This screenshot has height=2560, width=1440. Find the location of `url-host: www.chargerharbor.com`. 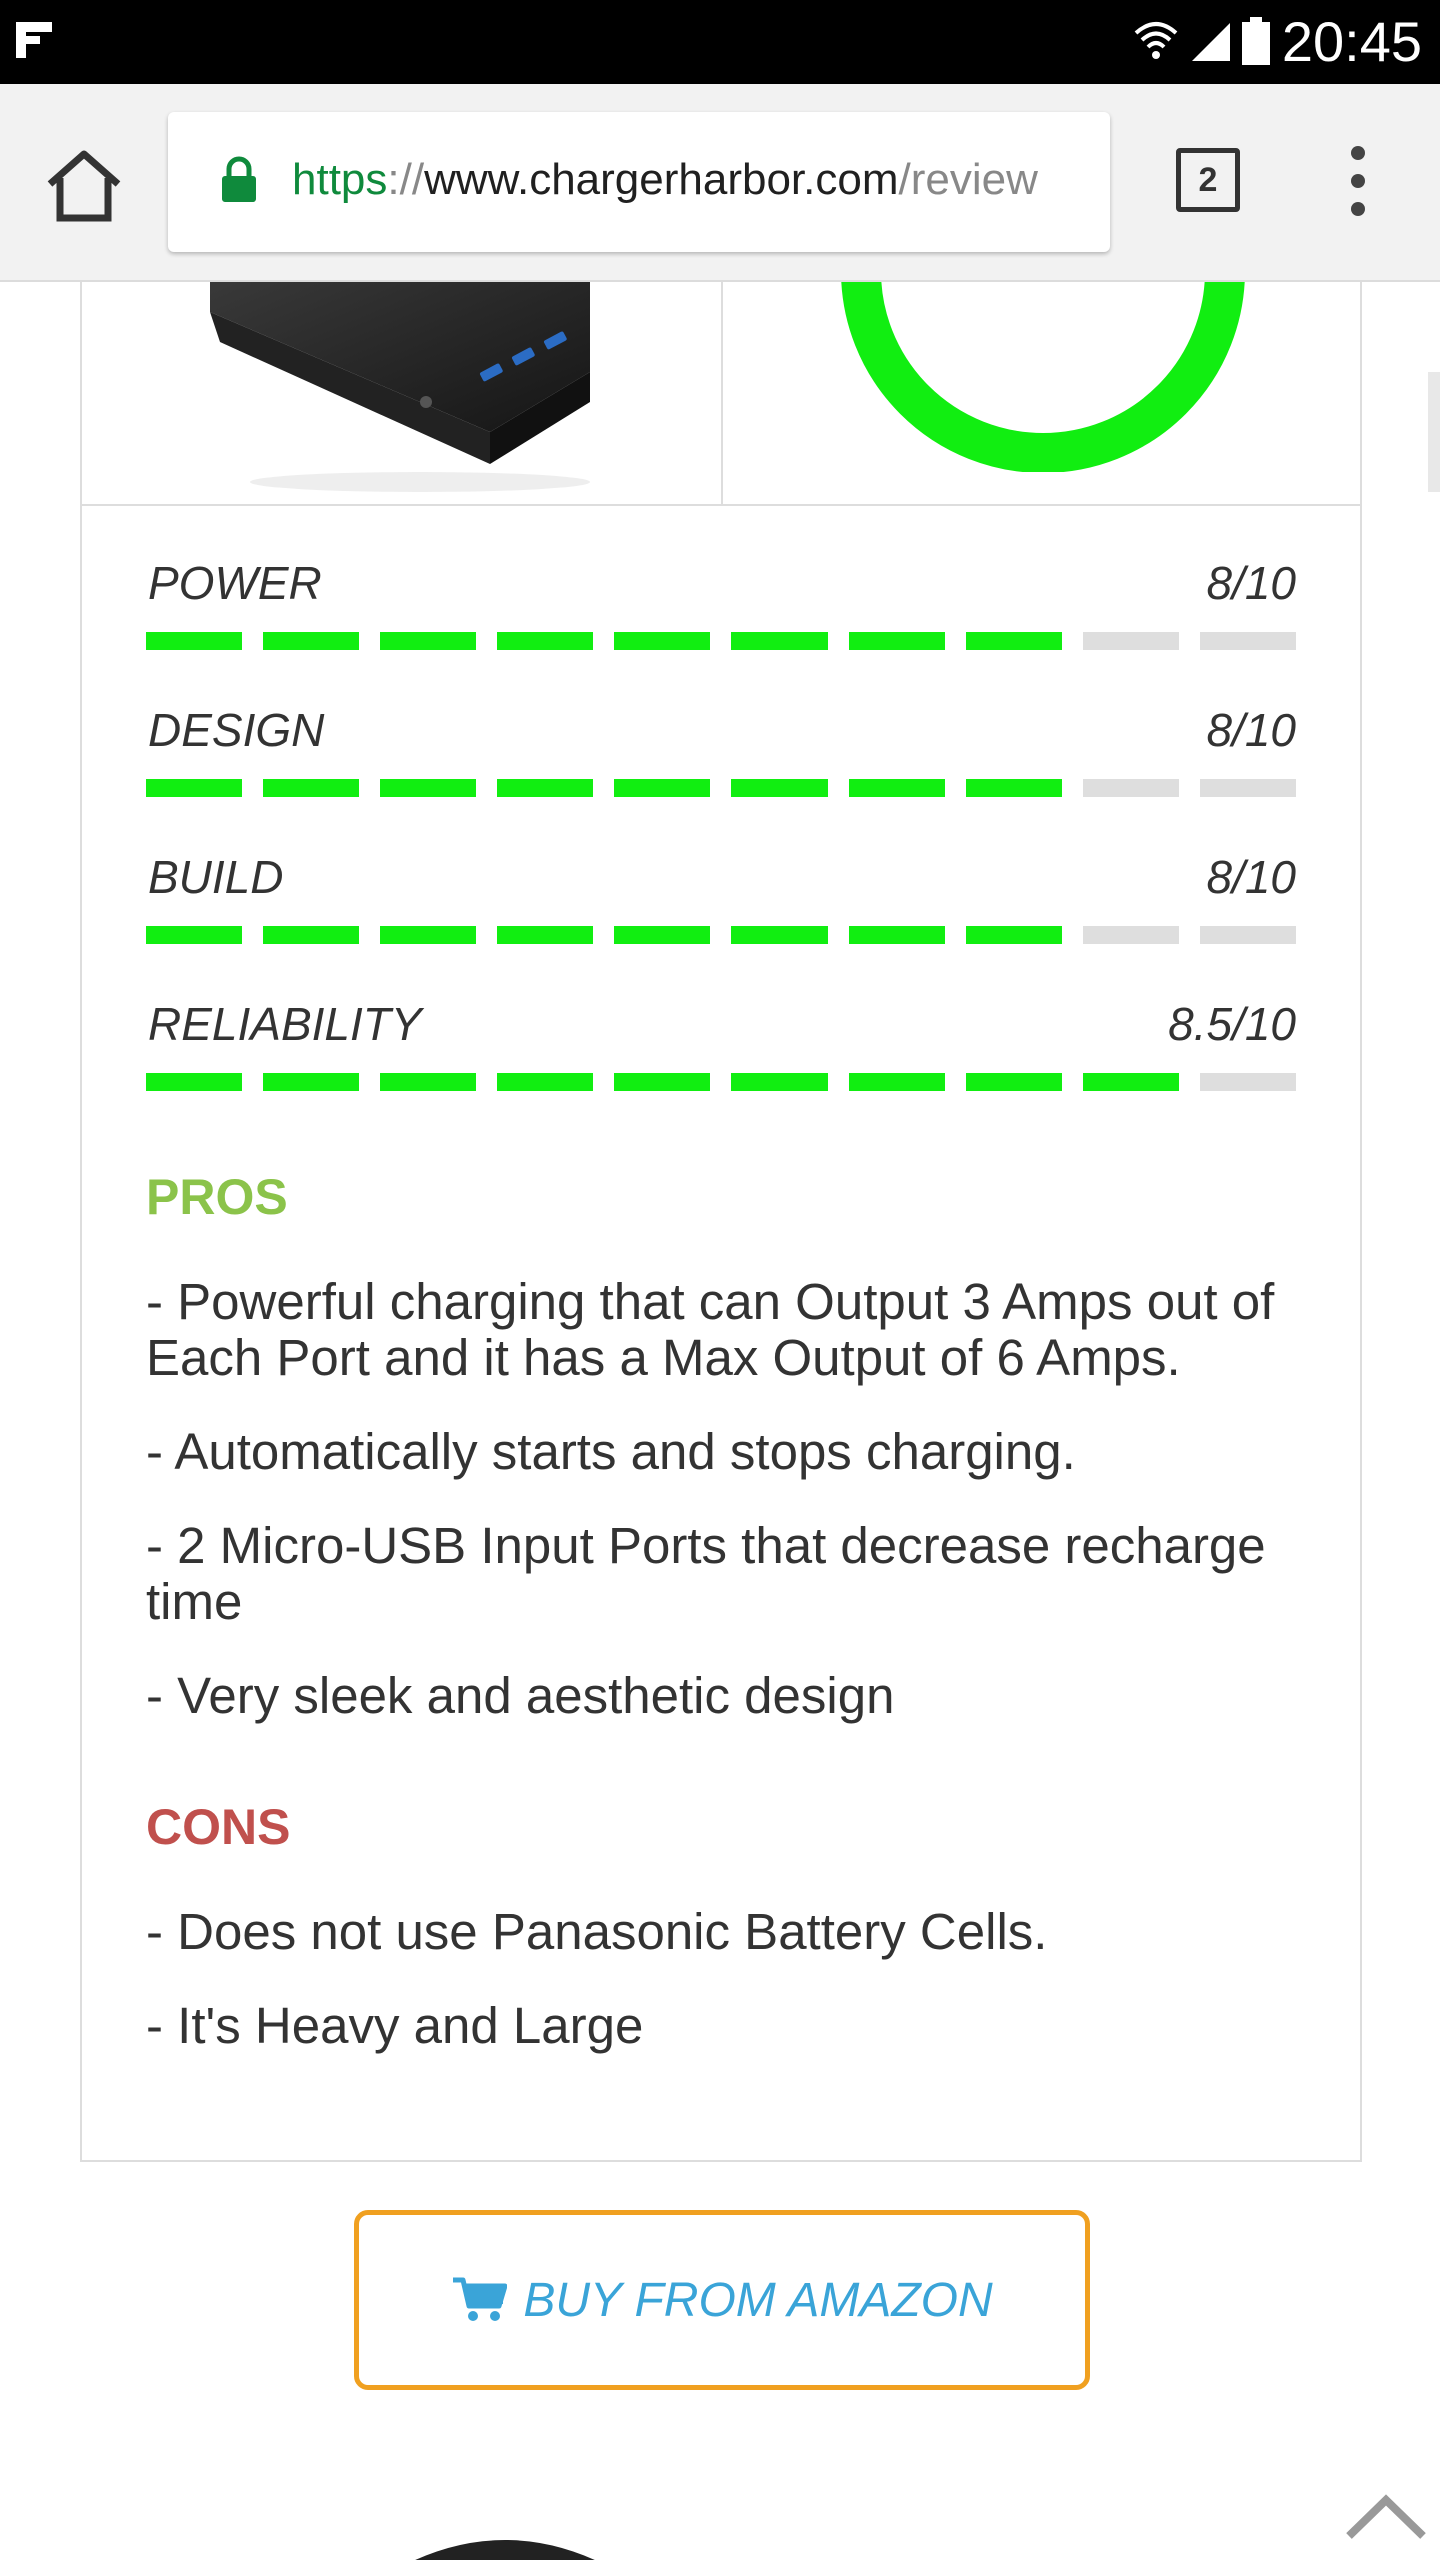

url-host: www.chargerharbor.com is located at coordinates (661, 179).